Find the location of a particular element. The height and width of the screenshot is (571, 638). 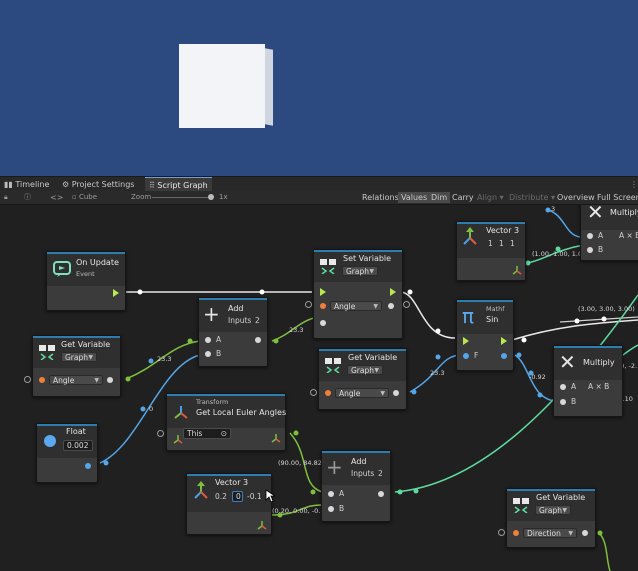

tab-project-settings: ⚙ Project Settings is located at coordinates (98, 184).